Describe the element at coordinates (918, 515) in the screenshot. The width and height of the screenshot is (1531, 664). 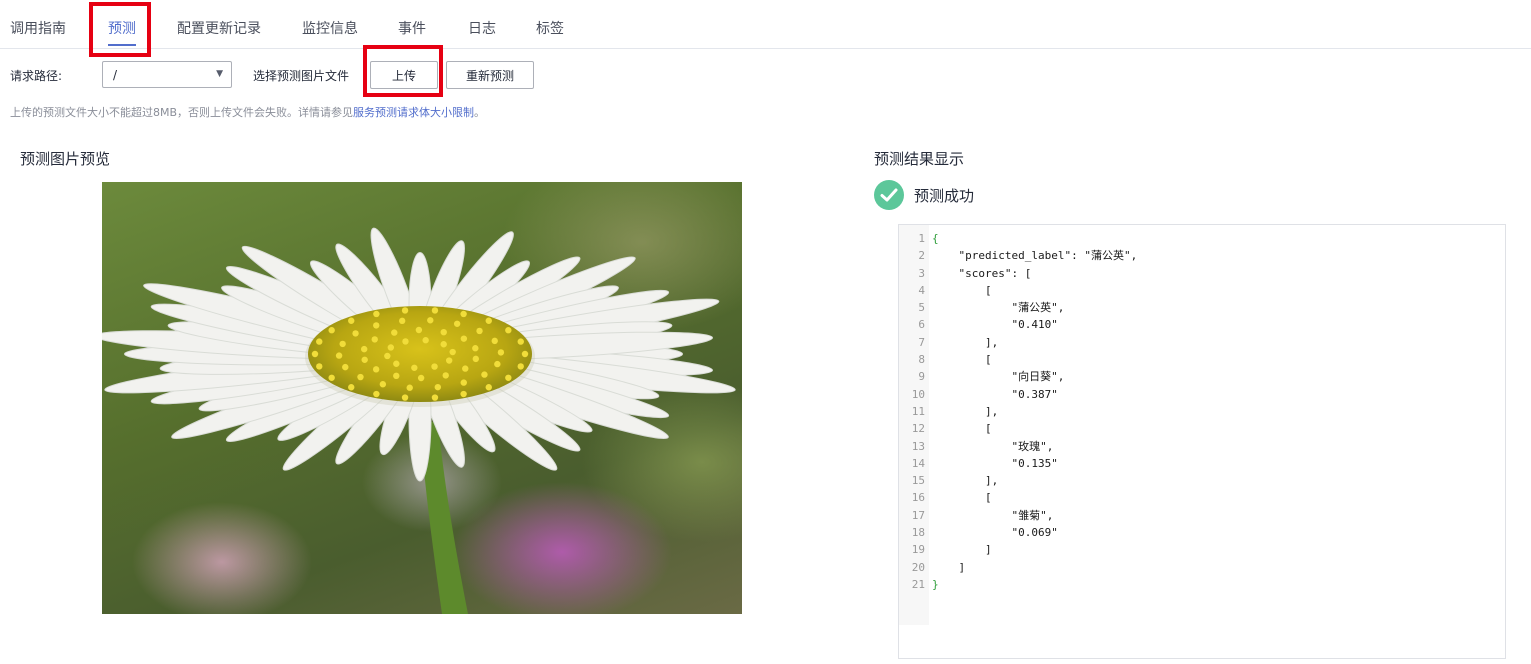
I see `line-number: 17` at that location.